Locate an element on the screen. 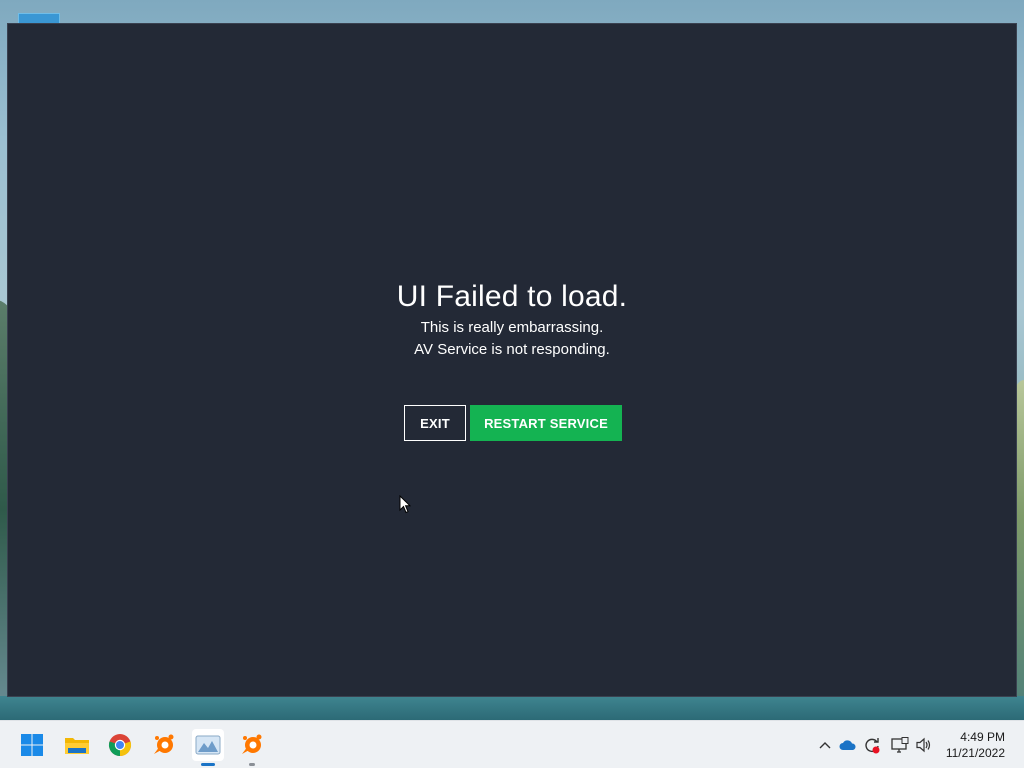 The height and width of the screenshot is (768, 1024). folder-icon is located at coordinates (77, 746).